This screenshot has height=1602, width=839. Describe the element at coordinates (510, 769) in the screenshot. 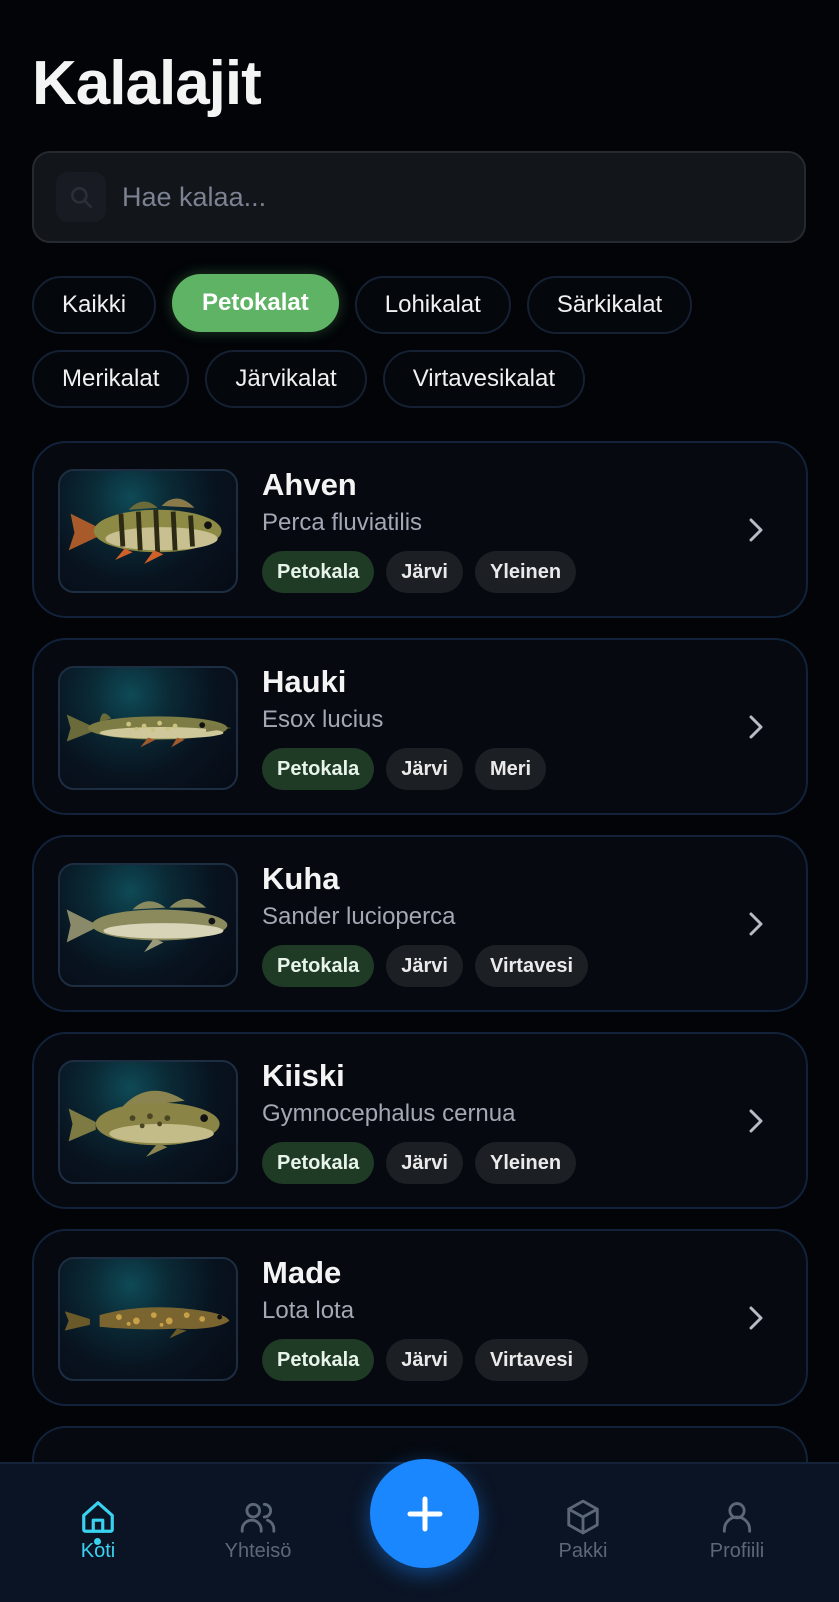

I see `tag-extra: Meri` at that location.